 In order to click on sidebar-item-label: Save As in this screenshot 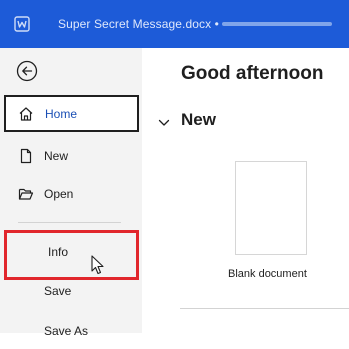, I will do `click(66, 330)`.